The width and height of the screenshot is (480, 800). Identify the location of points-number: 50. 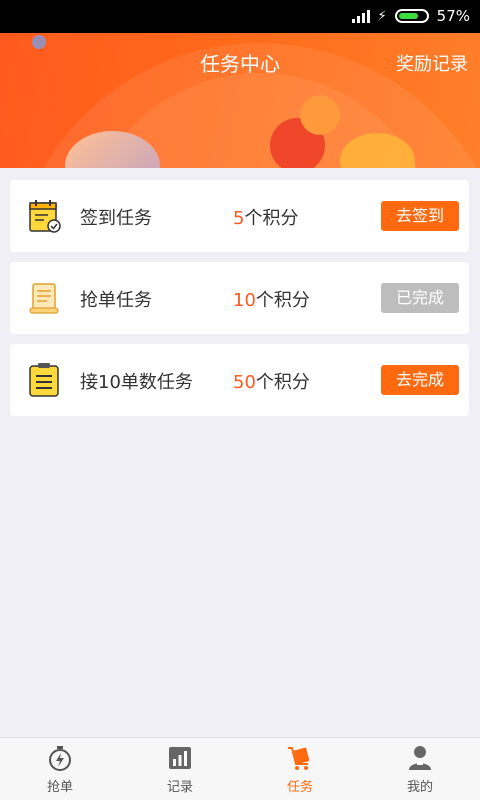
(244, 382).